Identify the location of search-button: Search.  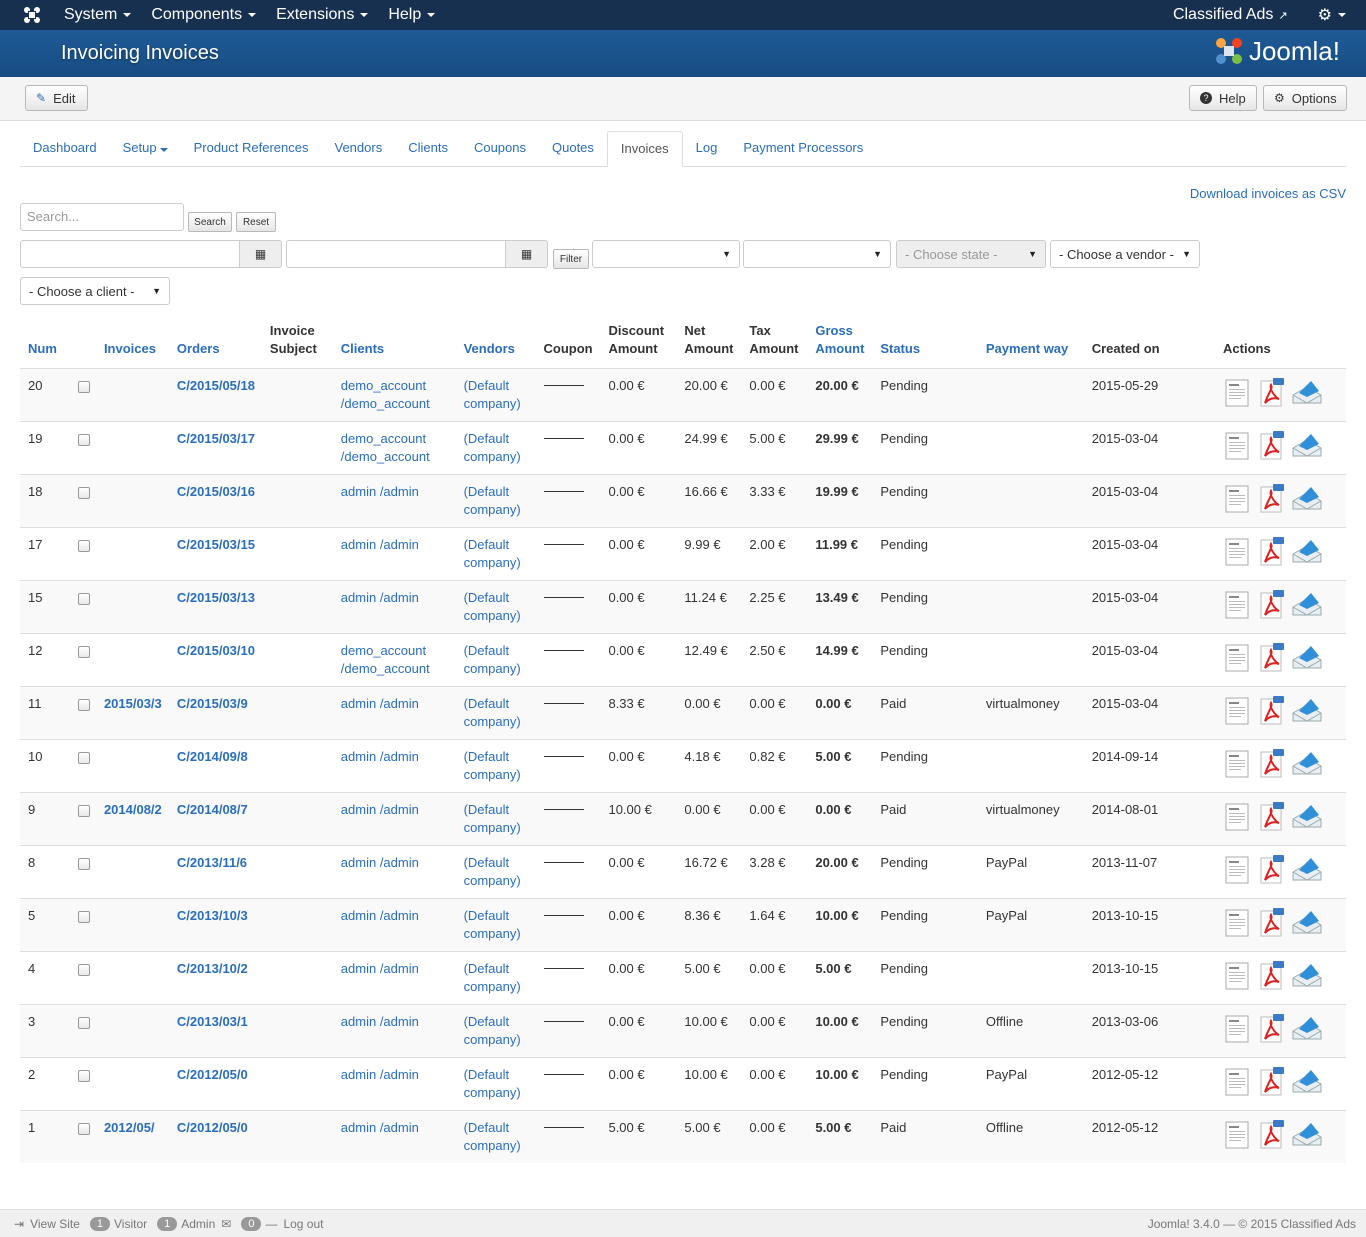
(210, 222).